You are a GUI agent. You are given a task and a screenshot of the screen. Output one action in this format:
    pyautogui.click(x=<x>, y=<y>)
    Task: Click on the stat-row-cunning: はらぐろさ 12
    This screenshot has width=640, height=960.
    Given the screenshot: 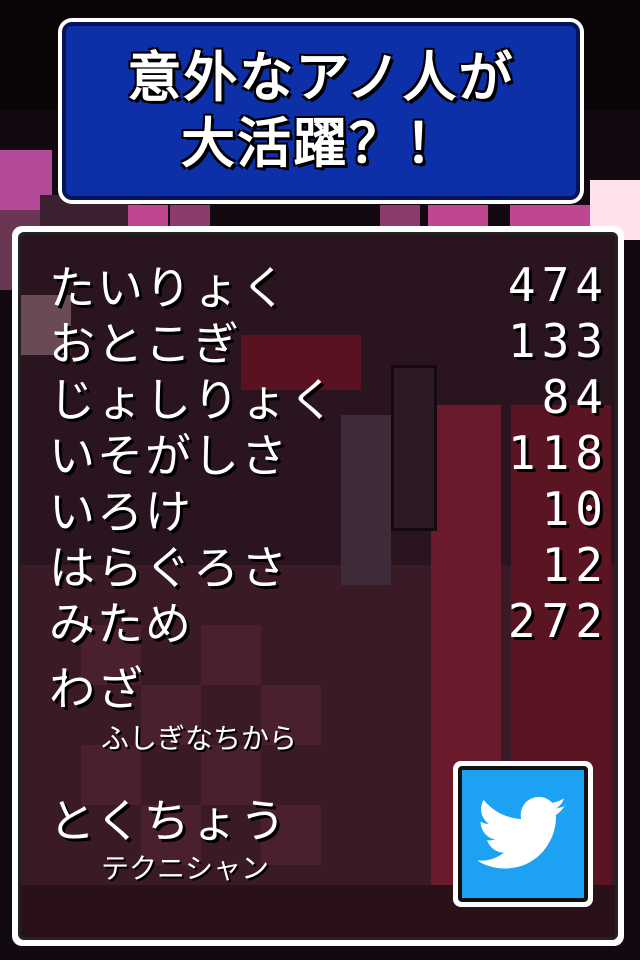 What is the action you would take?
    pyautogui.click(x=329, y=566)
    